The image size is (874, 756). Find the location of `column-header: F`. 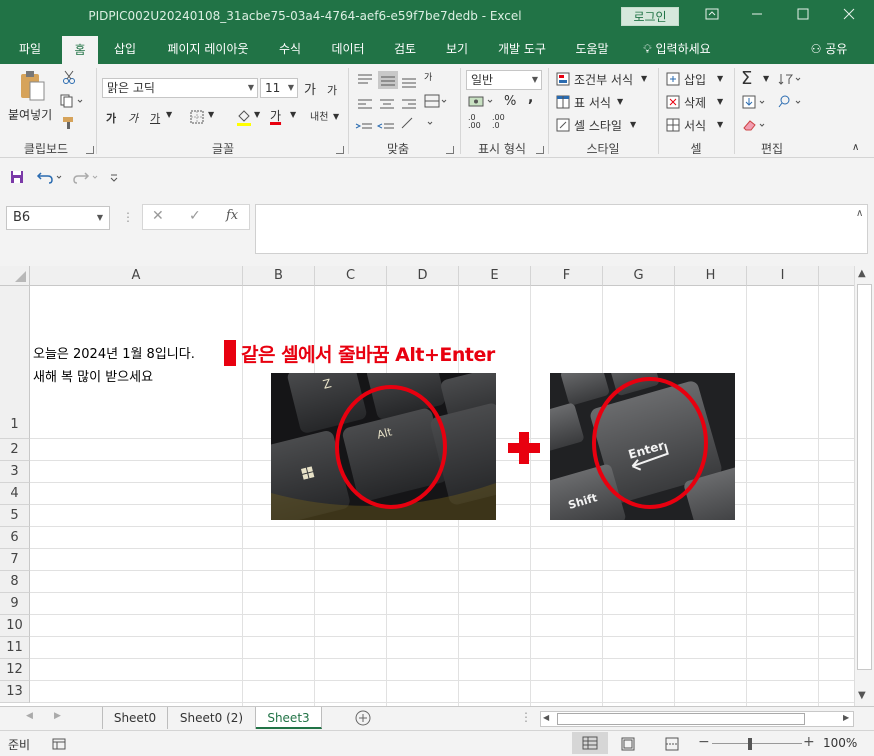

column-header: F is located at coordinates (567, 276).